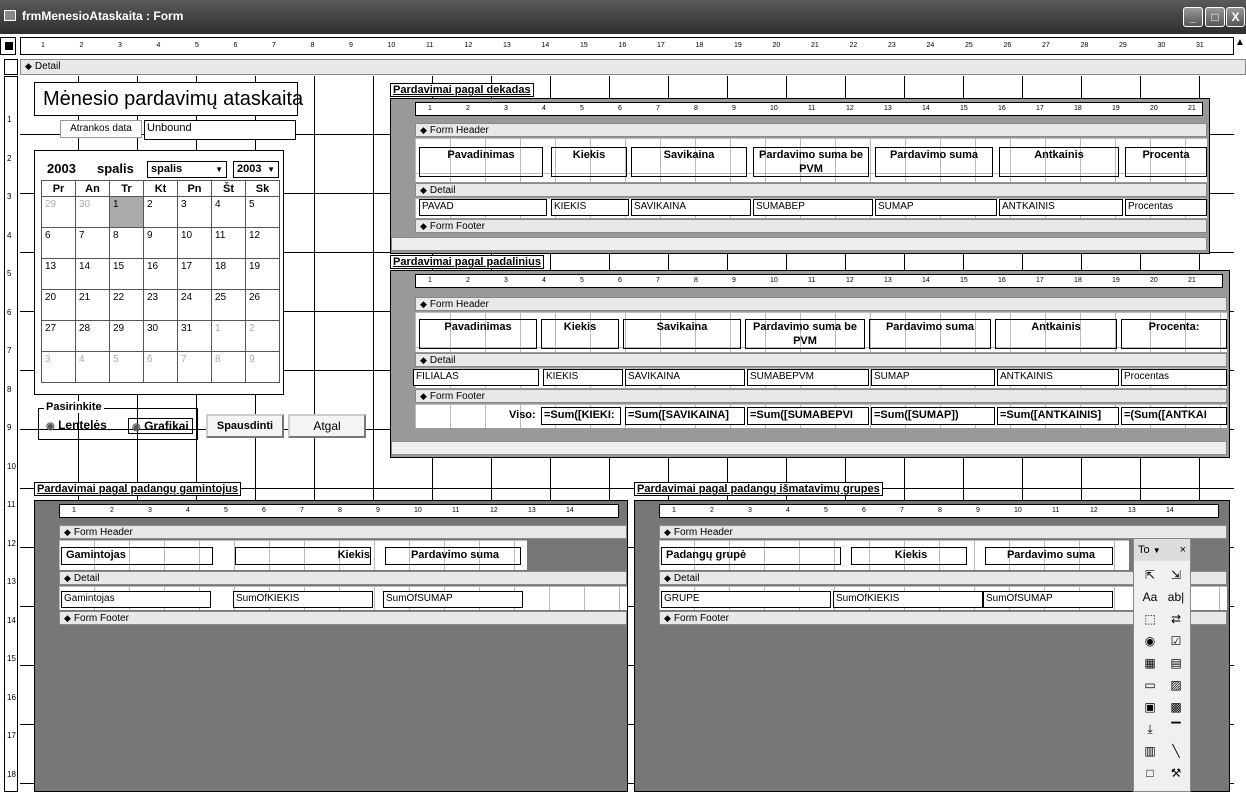 Image resolution: width=1246 pixels, height=792 pixels. Describe the element at coordinates (809, 448) in the screenshot. I see `horizontal-scrollbar` at that location.